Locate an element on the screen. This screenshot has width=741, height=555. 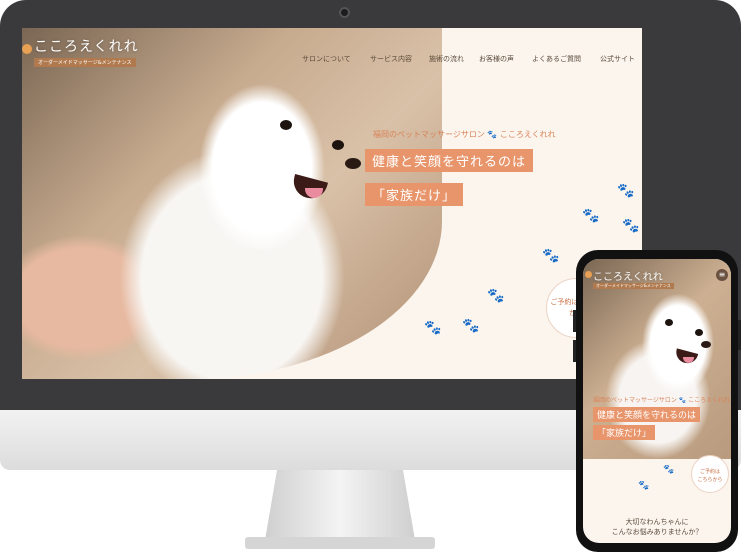
worry-heading: 大切なわんちゃんに こんなお悩みありませんか？ is located at coordinates (657, 527).